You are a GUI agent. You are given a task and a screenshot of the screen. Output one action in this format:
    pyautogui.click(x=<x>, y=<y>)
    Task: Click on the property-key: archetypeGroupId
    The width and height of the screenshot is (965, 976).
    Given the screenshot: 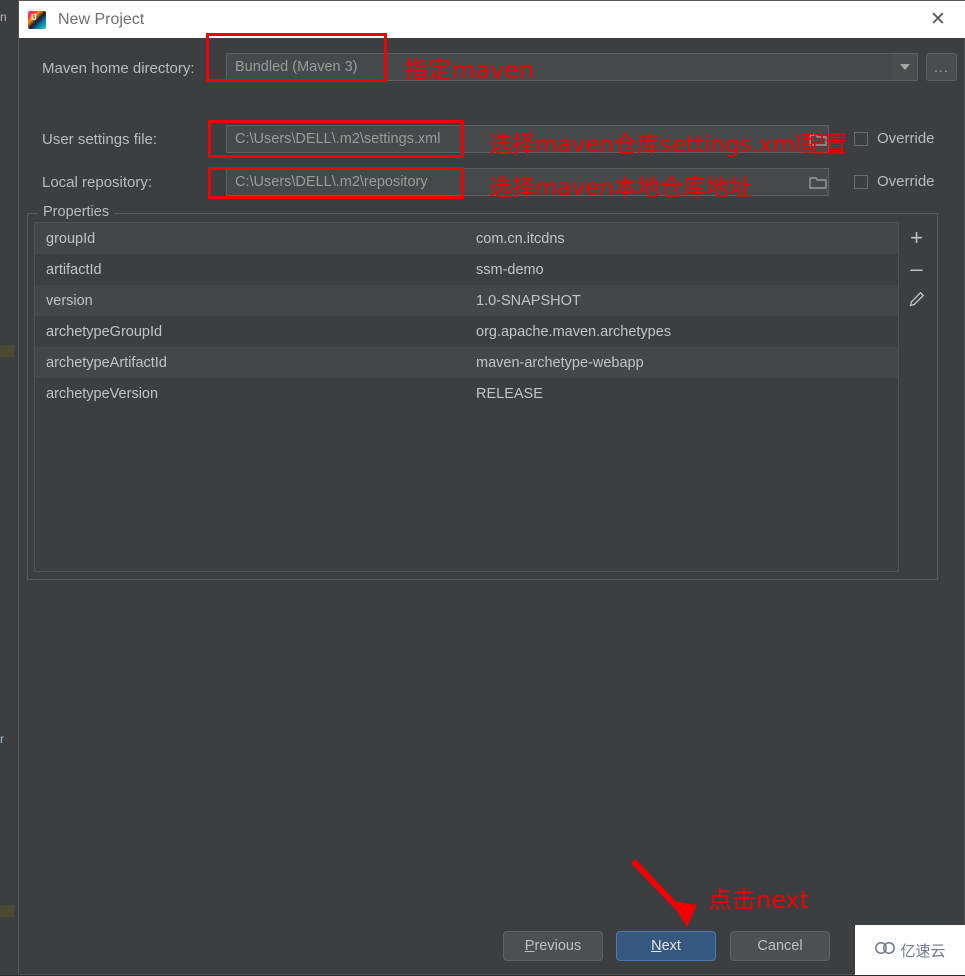 What is the action you would take?
    pyautogui.click(x=104, y=331)
    